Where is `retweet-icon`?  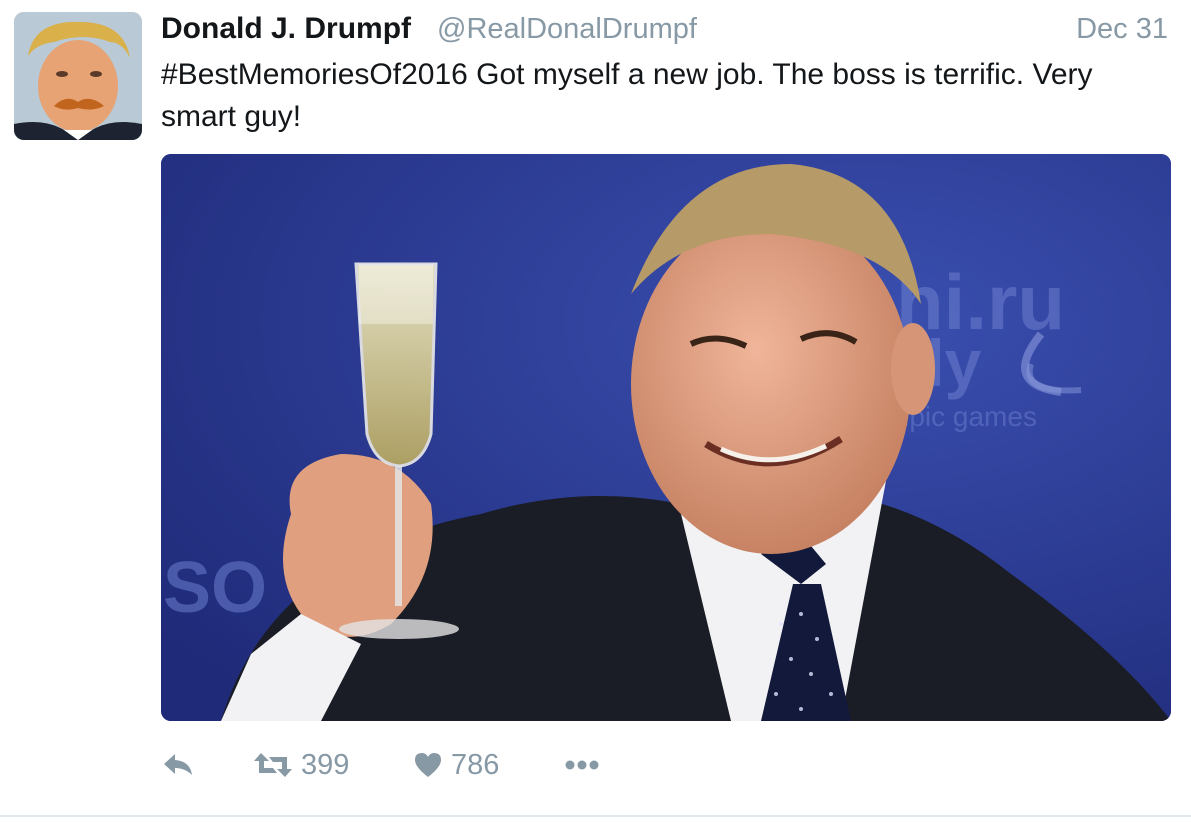
retweet-icon is located at coordinates (273, 765).